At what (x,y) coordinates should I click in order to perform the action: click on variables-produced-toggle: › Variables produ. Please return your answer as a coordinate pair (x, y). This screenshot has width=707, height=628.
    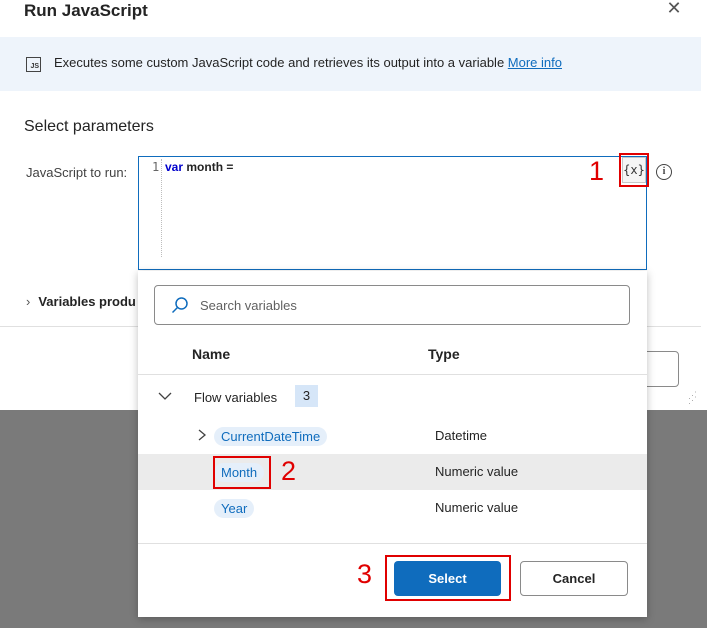
    Looking at the image, I should click on (81, 301).